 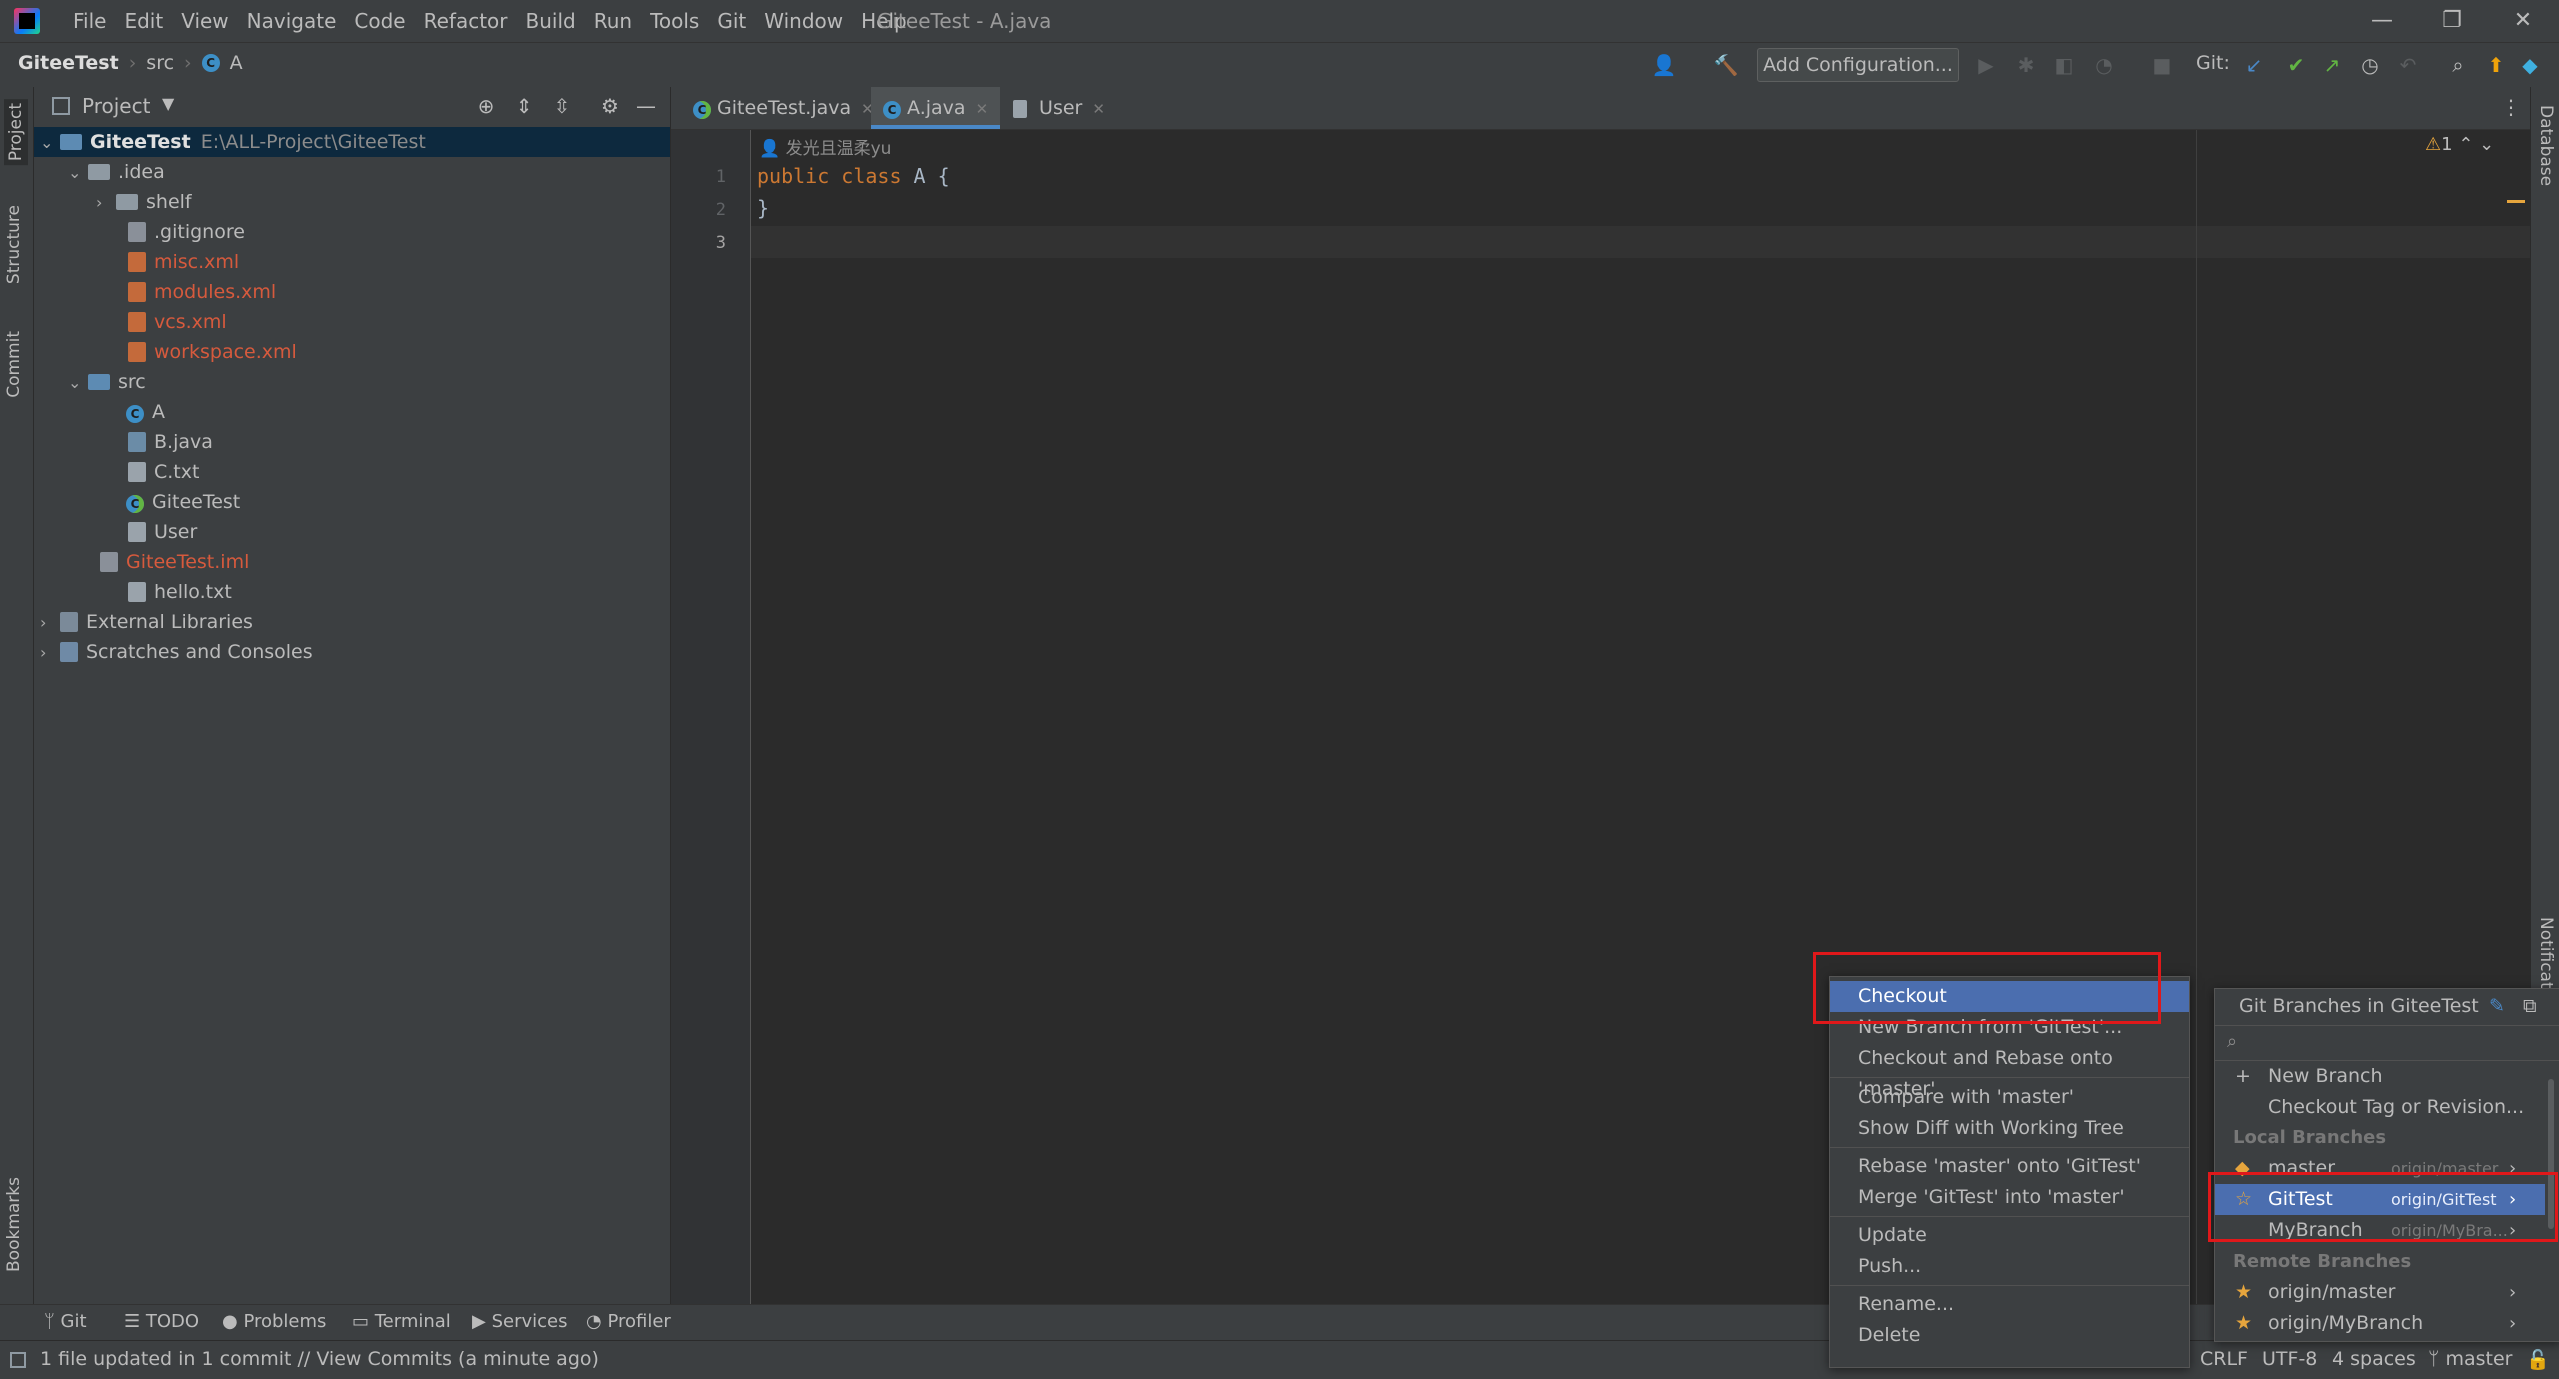 What do you see at coordinates (1664, 65) in the screenshot?
I see `user-icon: 👤` at bounding box center [1664, 65].